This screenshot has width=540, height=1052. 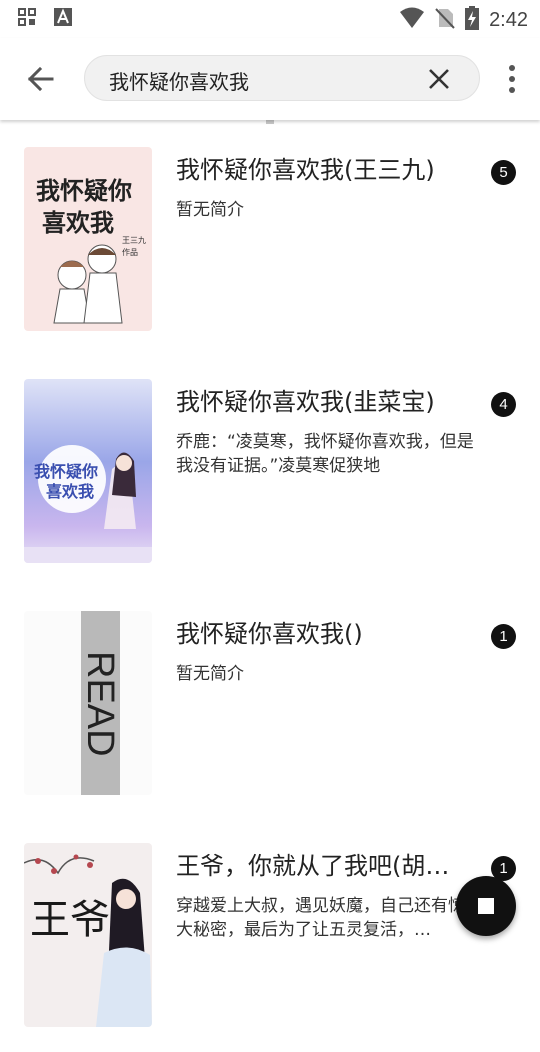 I want to click on clear-icon, so click(x=439, y=79).